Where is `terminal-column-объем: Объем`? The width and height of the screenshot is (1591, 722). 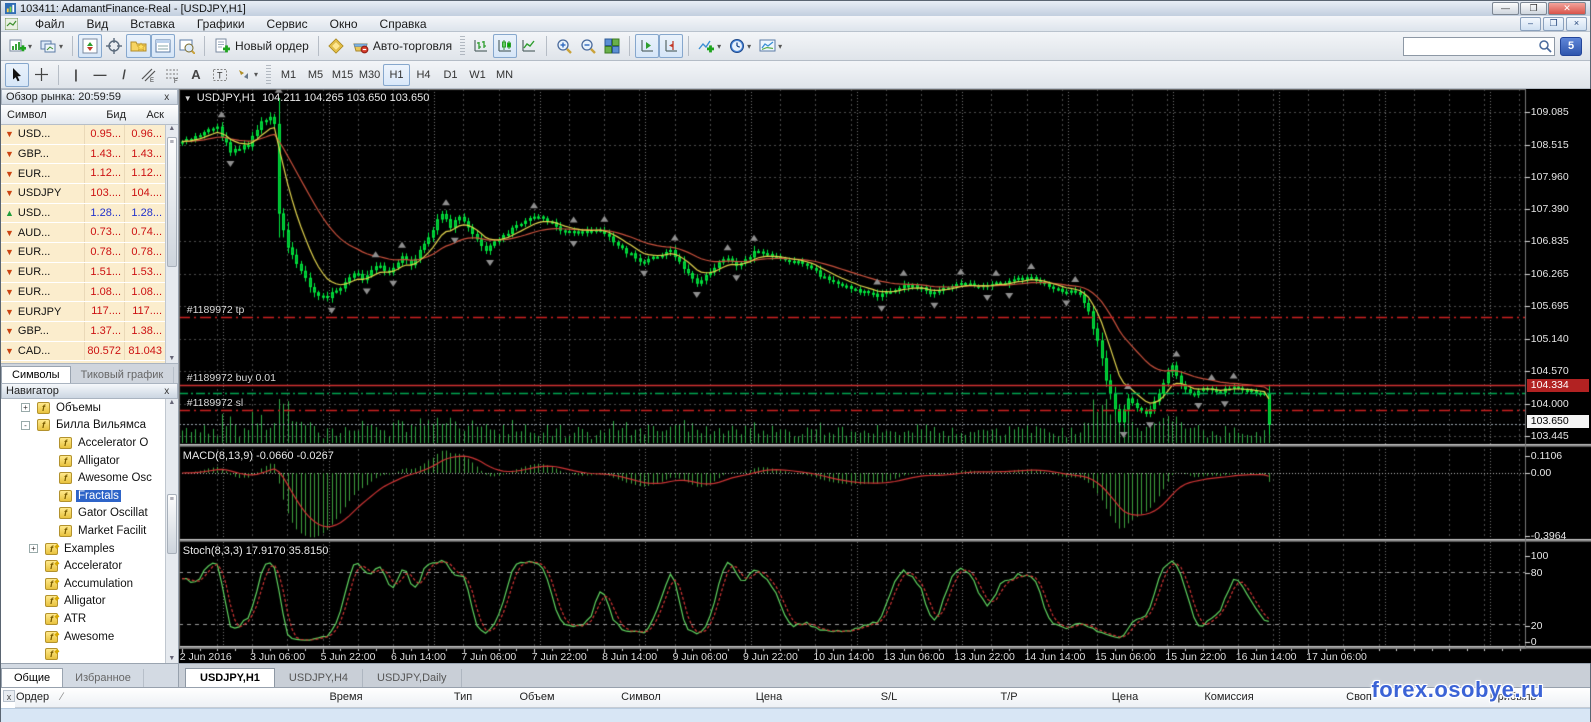
terminal-column-объем: Объем is located at coordinates (537, 697).